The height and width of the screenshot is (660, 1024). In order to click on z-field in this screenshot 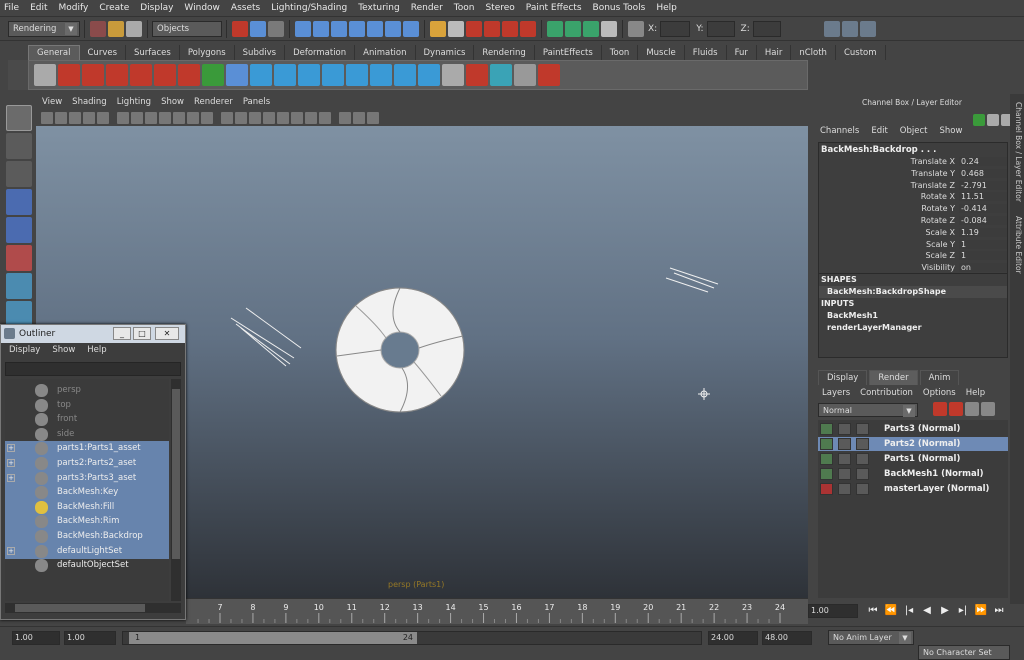, I will do `click(766, 28)`.